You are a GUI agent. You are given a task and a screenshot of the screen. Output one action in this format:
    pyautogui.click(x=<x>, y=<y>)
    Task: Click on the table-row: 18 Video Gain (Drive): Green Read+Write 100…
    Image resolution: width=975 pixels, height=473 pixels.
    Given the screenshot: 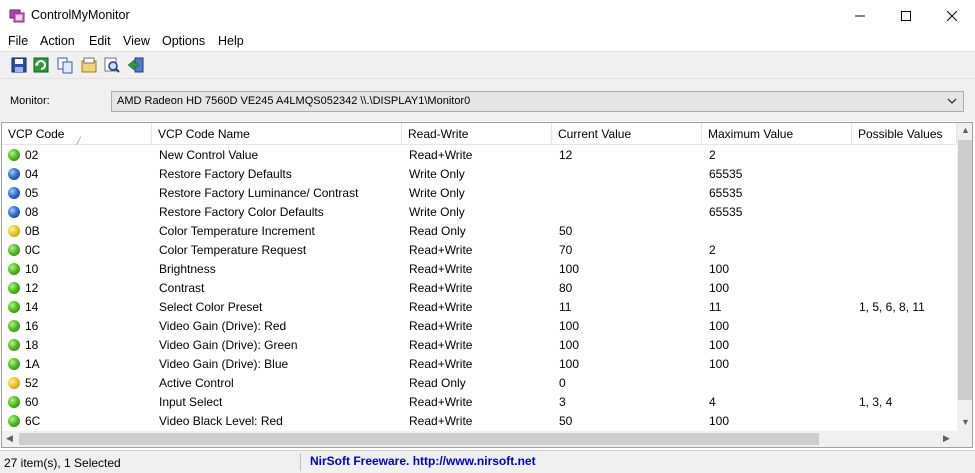 What is the action you would take?
    pyautogui.click(x=479, y=345)
    